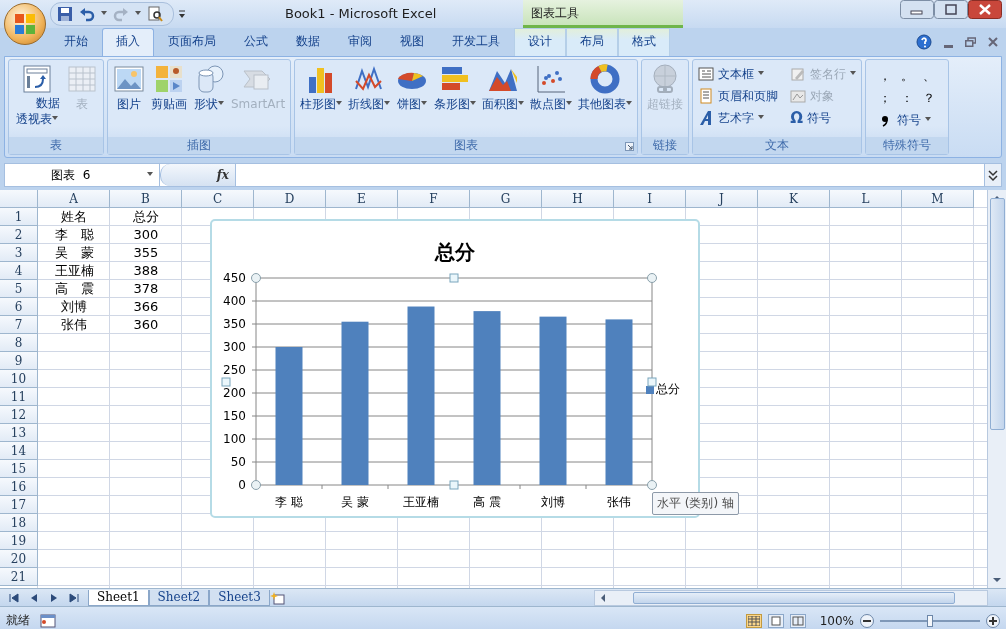  Describe the element at coordinates (993, 620) in the screenshot. I see `zoom-in-button` at that location.